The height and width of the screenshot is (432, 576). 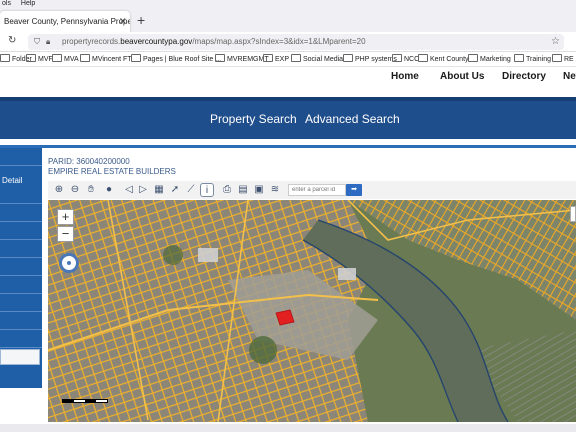 I want to click on map-zoom-in-button: +, so click(x=65, y=217).